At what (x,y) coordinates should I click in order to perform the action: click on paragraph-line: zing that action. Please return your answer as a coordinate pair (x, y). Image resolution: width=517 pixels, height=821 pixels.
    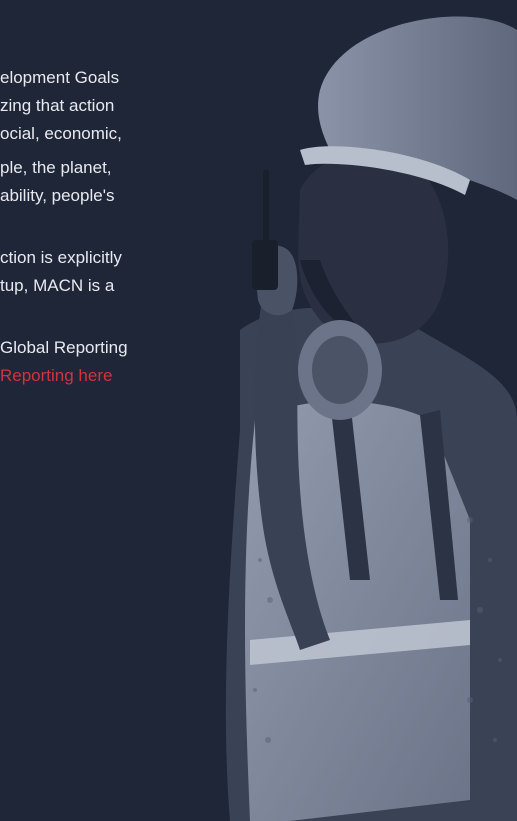
    Looking at the image, I should click on (57, 105).